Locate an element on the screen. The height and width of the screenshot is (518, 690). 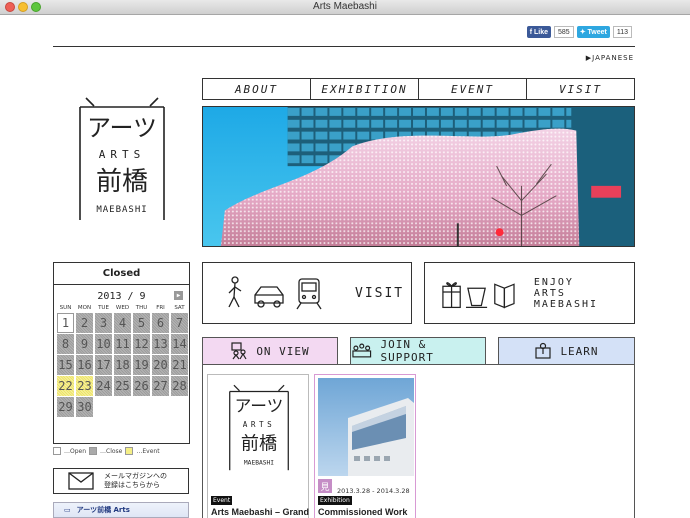
facebook-like-button: f Like is located at coordinates (538, 32).